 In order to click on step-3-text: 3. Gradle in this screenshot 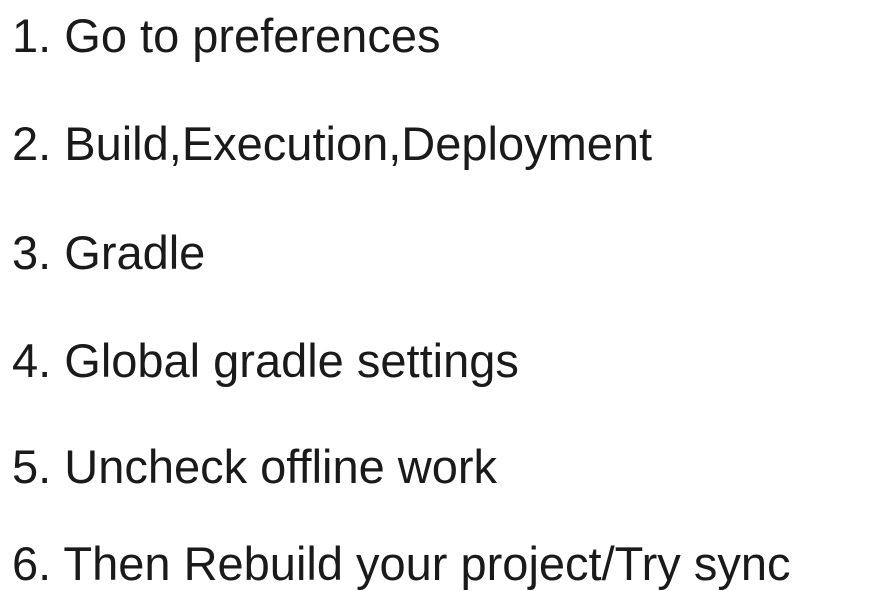, I will do `click(109, 252)`.